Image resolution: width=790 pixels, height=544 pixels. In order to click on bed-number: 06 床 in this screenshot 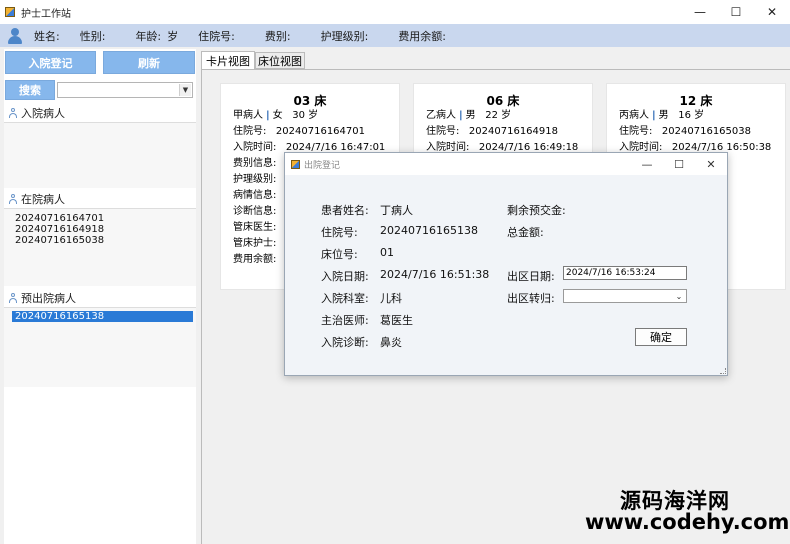, I will do `click(503, 101)`.